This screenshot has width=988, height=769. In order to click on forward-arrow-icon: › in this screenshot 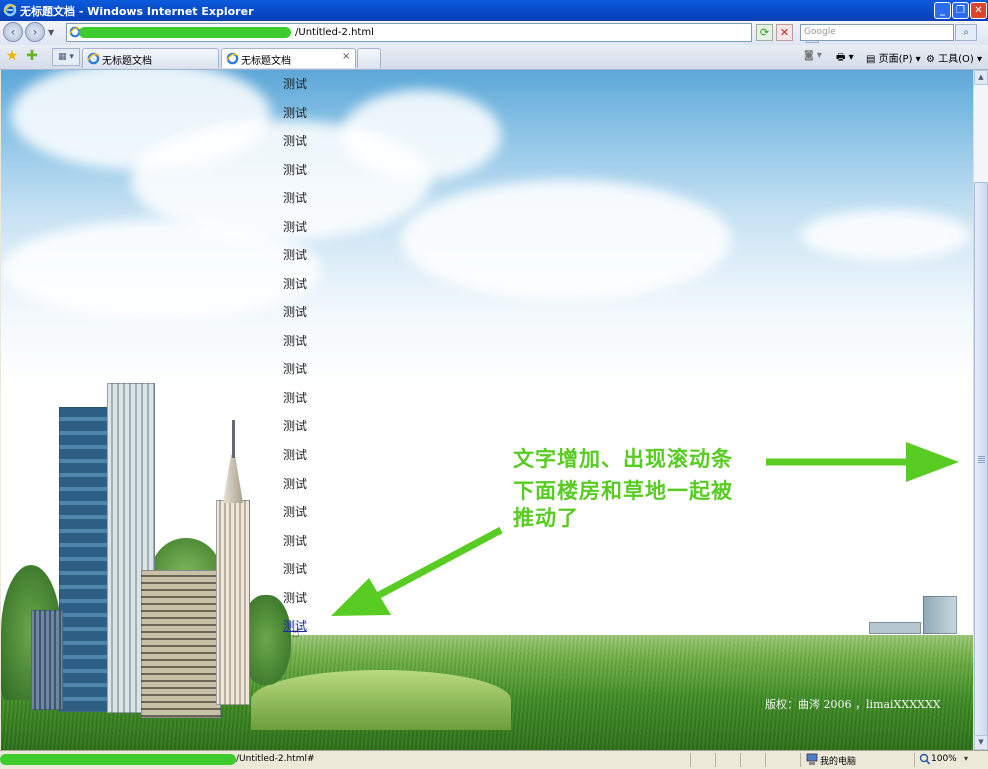, I will do `click(35, 32)`.